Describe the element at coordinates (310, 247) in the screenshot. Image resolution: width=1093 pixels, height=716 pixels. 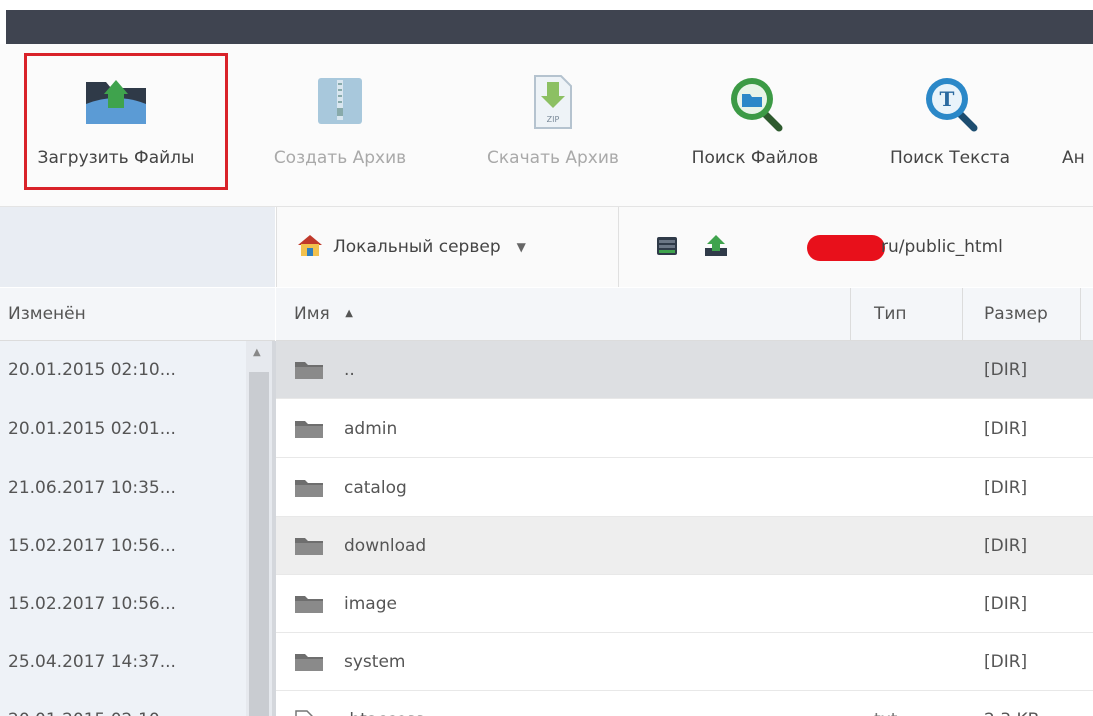
I see `home-icon` at that location.